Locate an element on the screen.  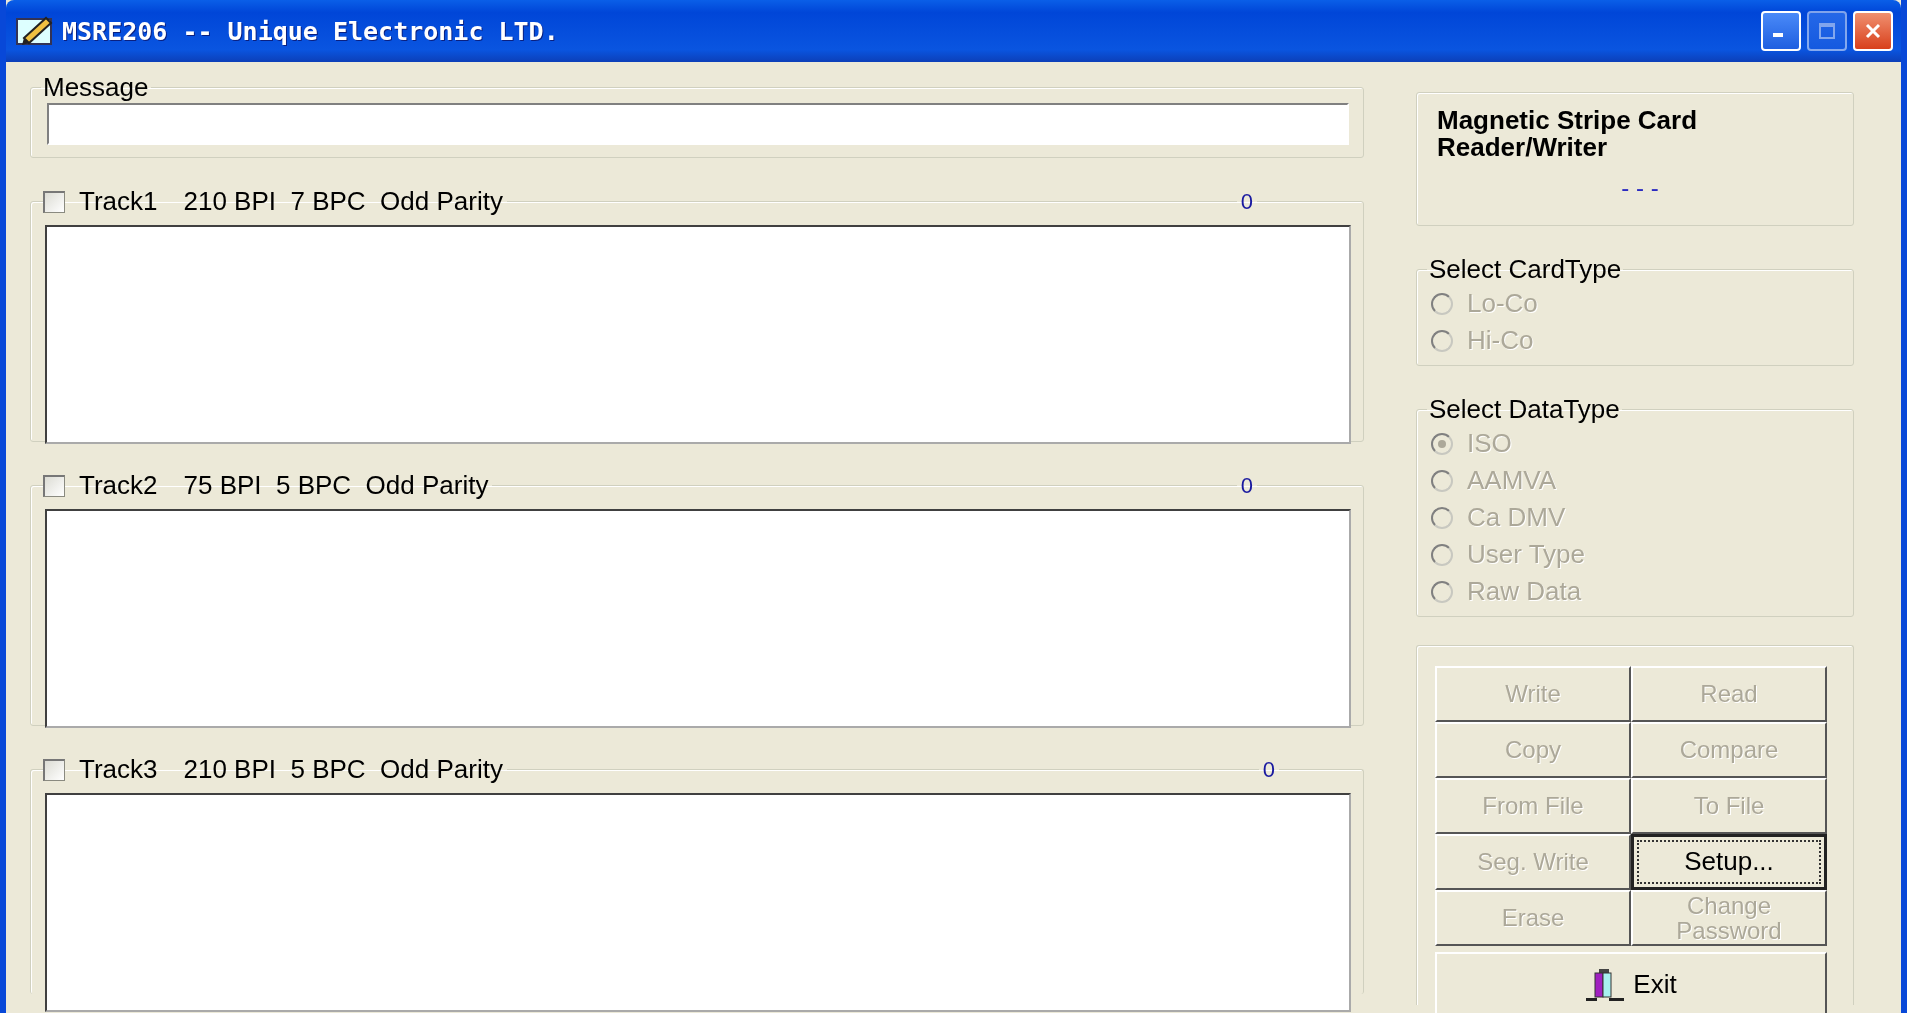
status-text: - - - is located at coordinates (1640, 187).